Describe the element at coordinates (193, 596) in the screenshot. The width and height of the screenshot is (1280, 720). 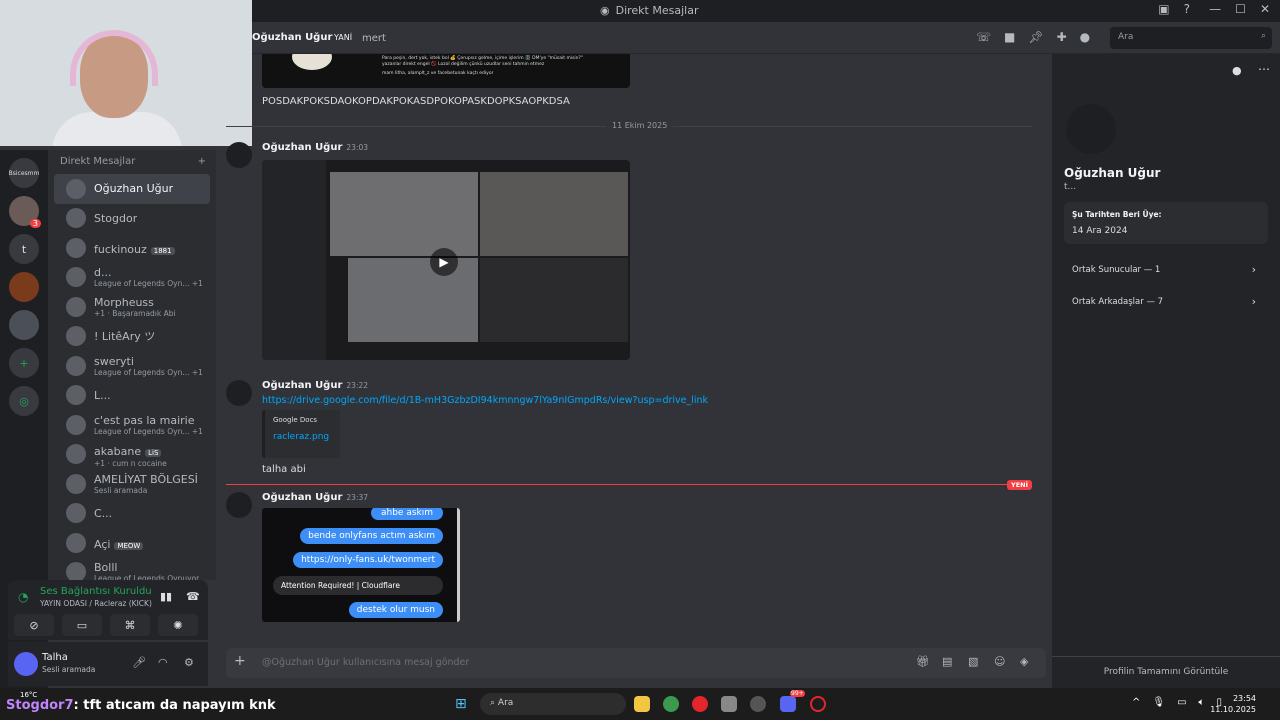
I see `disconnect-icon: ☎` at that location.